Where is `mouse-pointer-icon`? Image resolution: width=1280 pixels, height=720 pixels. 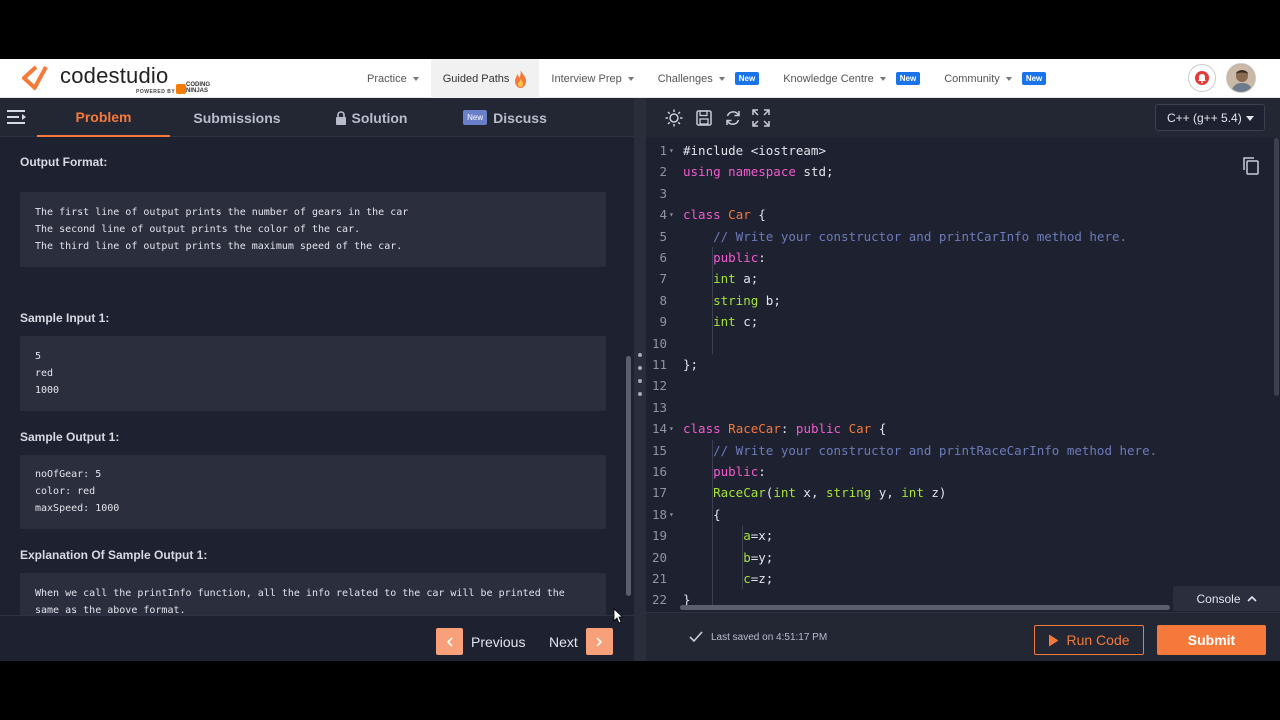 mouse-pointer-icon is located at coordinates (618, 616).